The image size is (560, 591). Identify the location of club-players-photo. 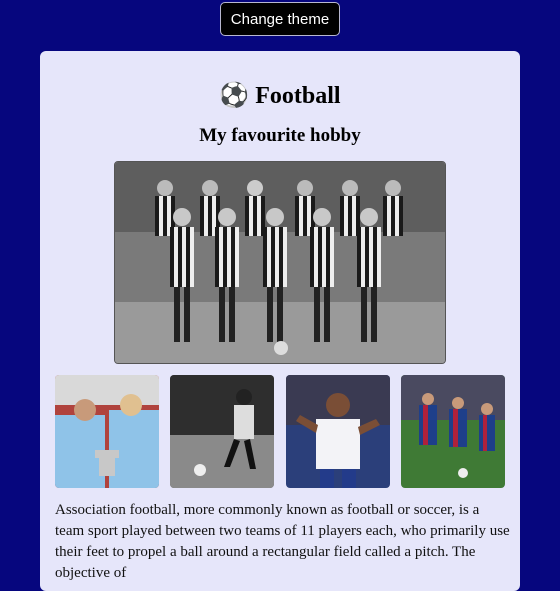
(453, 431).